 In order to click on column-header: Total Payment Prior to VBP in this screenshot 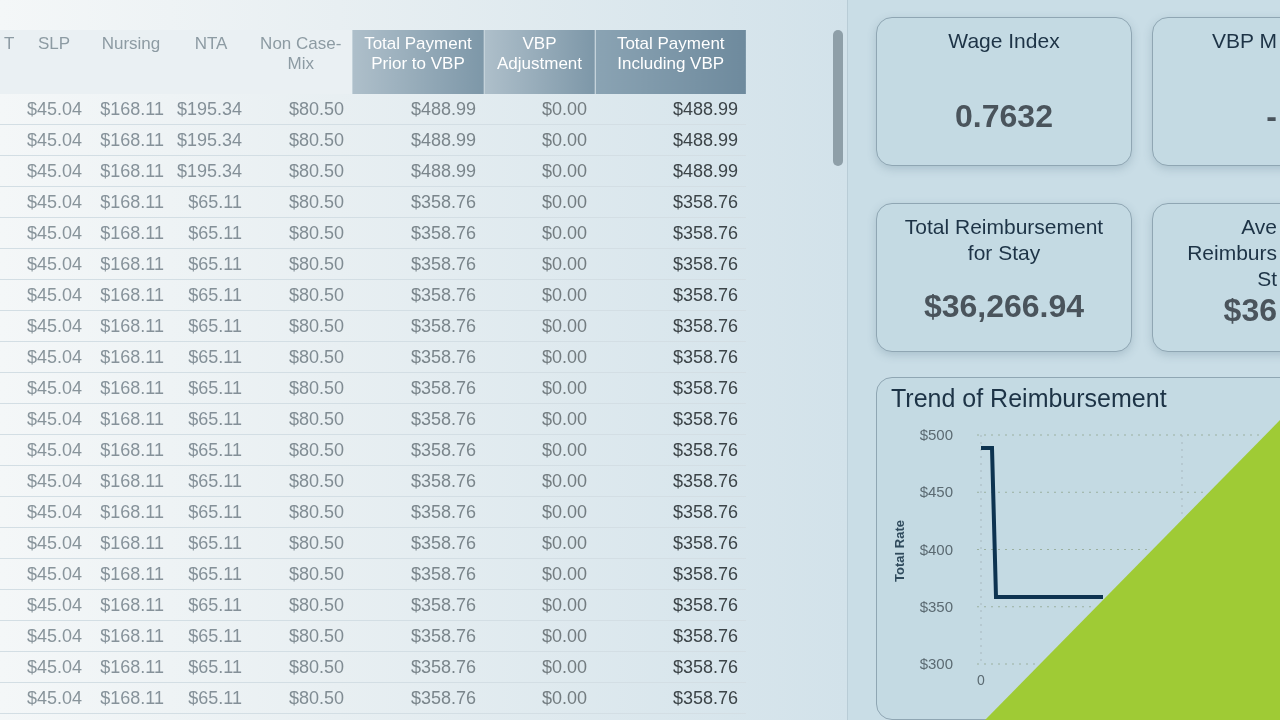, I will do `click(418, 62)`.